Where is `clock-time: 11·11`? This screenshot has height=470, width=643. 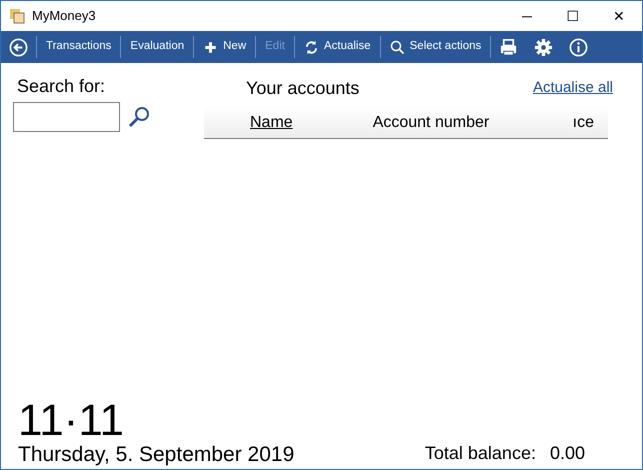
clock-time: 11·11 is located at coordinates (72, 421).